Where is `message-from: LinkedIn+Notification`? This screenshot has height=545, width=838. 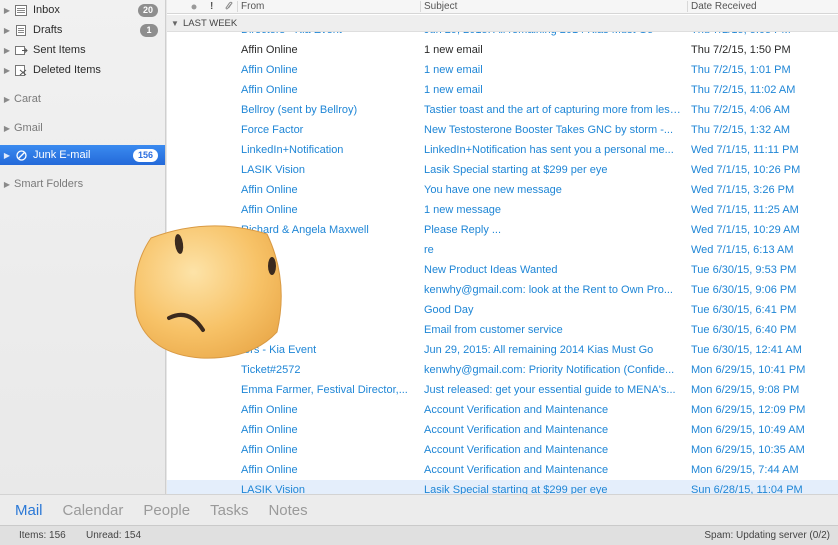 message-from: LinkedIn+Notification is located at coordinates (292, 150).